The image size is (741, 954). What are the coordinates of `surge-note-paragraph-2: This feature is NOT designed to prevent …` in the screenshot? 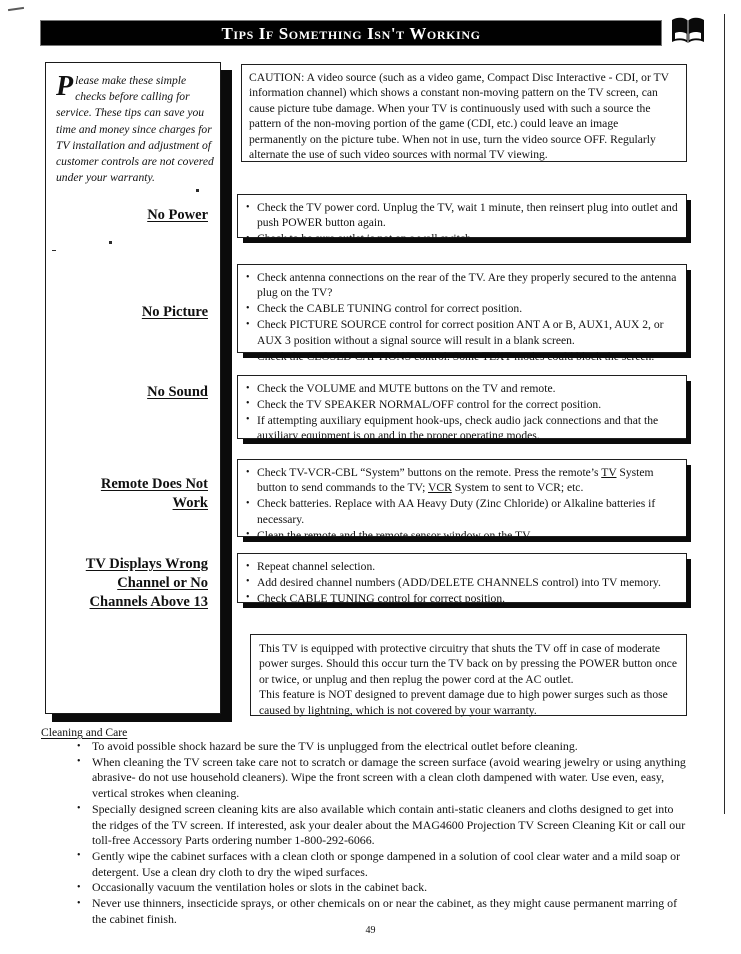 It's located at (463, 702).